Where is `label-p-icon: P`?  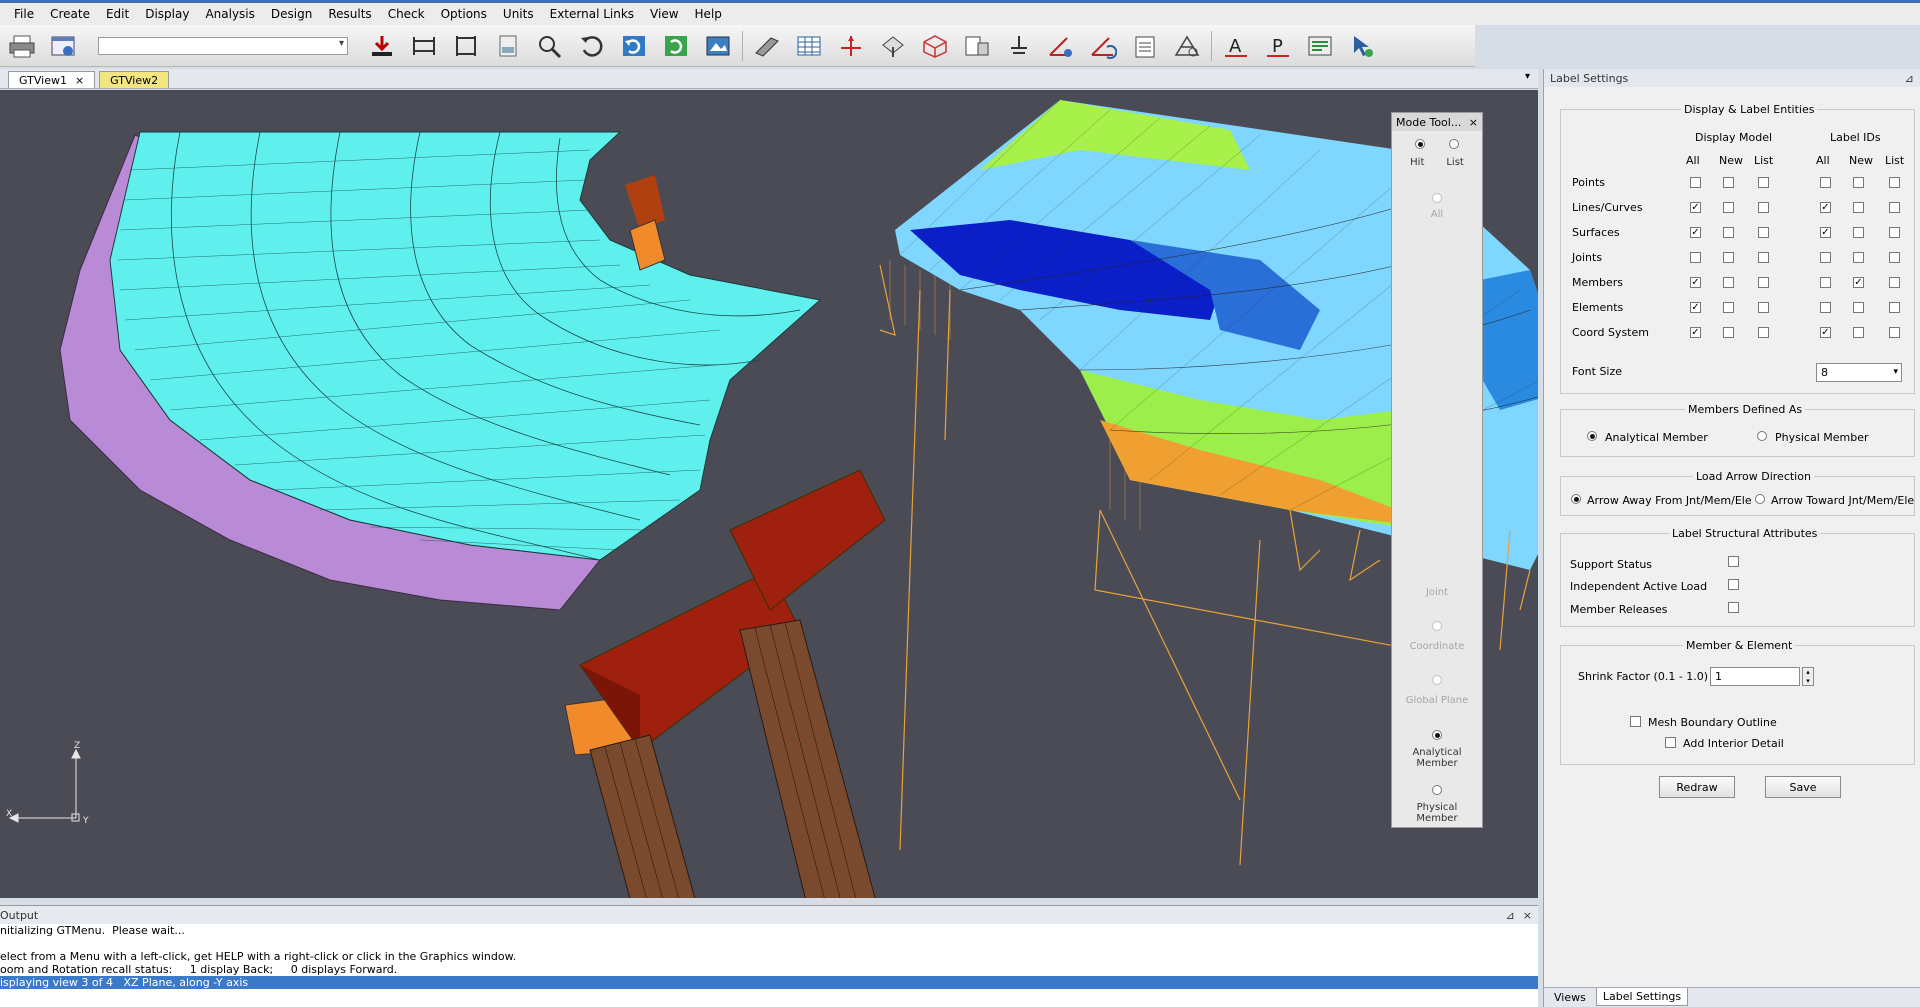
label-p-icon: P is located at coordinates (1278, 46).